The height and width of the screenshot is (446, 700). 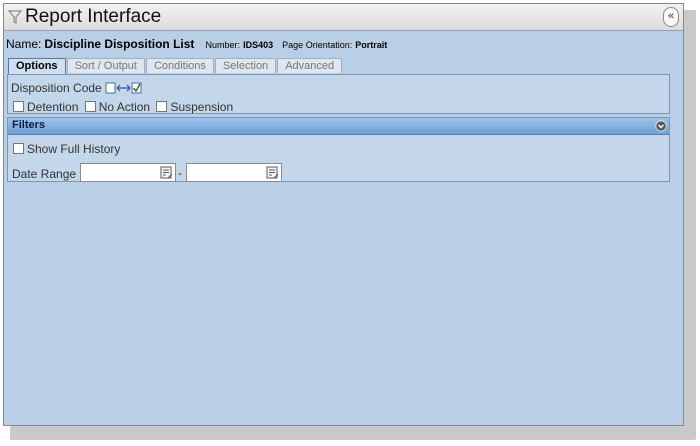 I want to click on filters-header: Filters, so click(x=338, y=126).